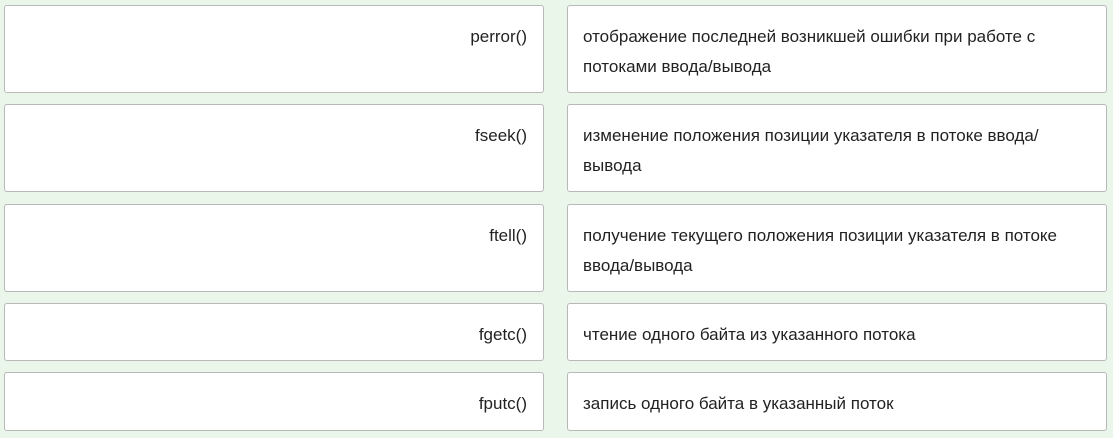 This screenshot has height=438, width=1113. I want to click on term-label: ftell(), so click(508, 235).